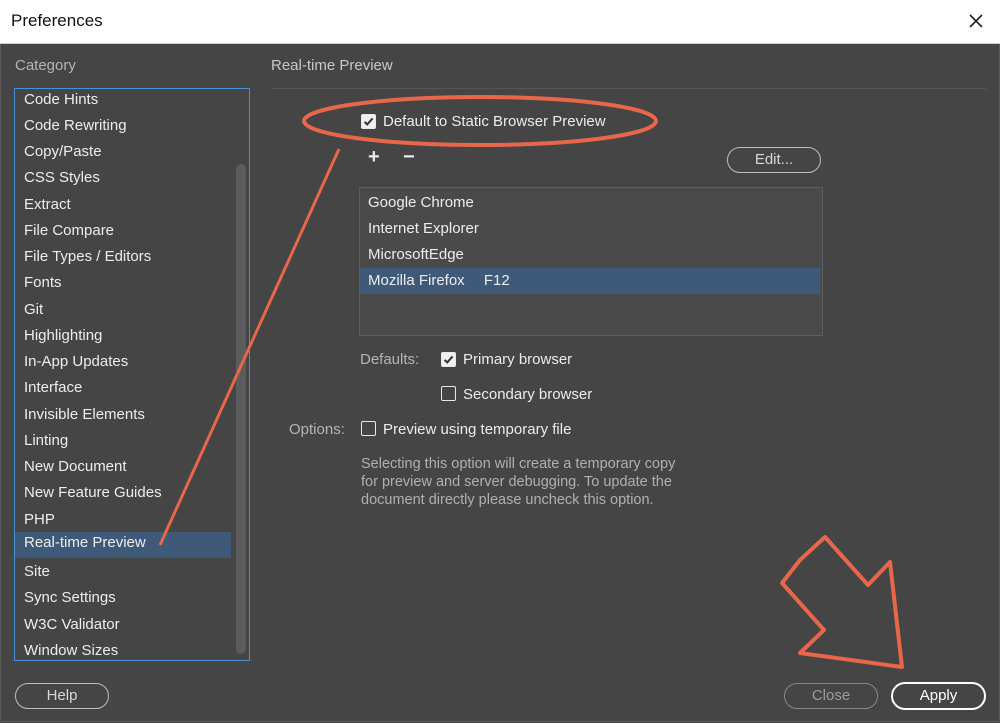 Image resolution: width=1000 pixels, height=723 pixels. I want to click on category-heading: Category, so click(45, 65).